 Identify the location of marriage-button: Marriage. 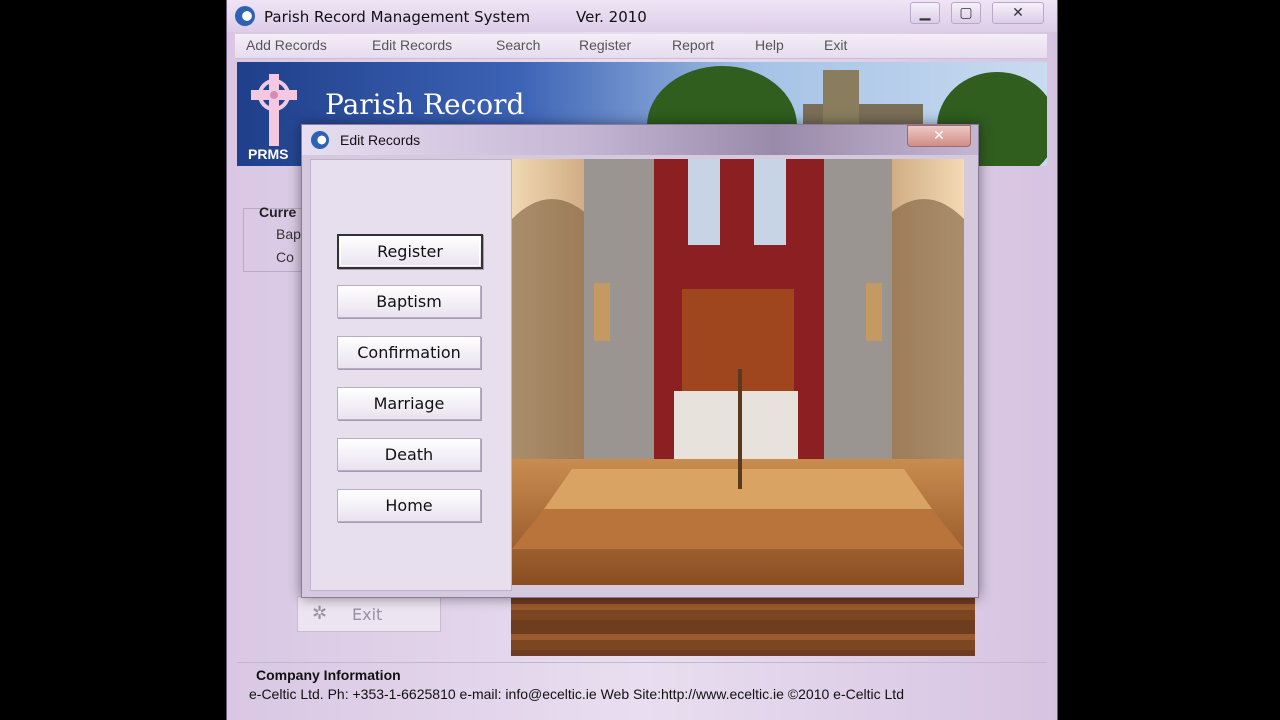
(409, 403).